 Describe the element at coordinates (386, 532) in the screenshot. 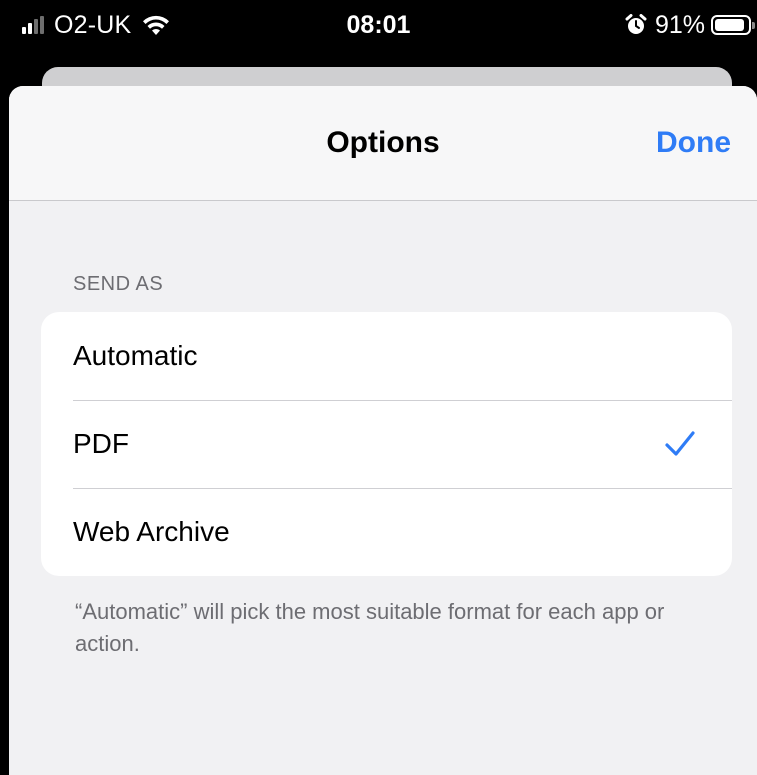

I see `option-web-archive: Web Archive` at that location.